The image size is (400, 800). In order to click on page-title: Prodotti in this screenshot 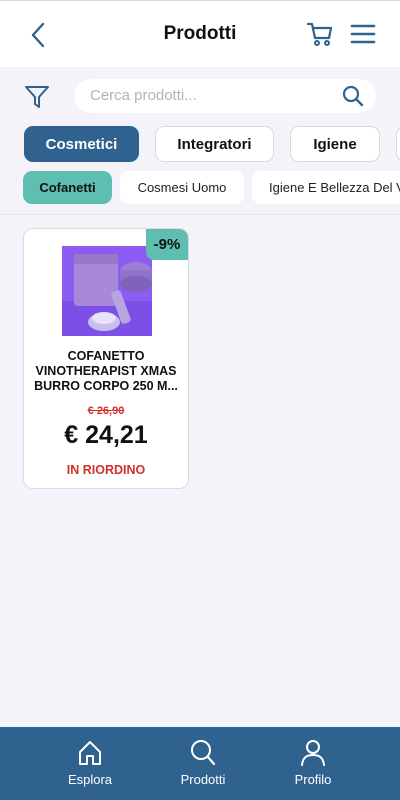, I will do `click(200, 33)`.